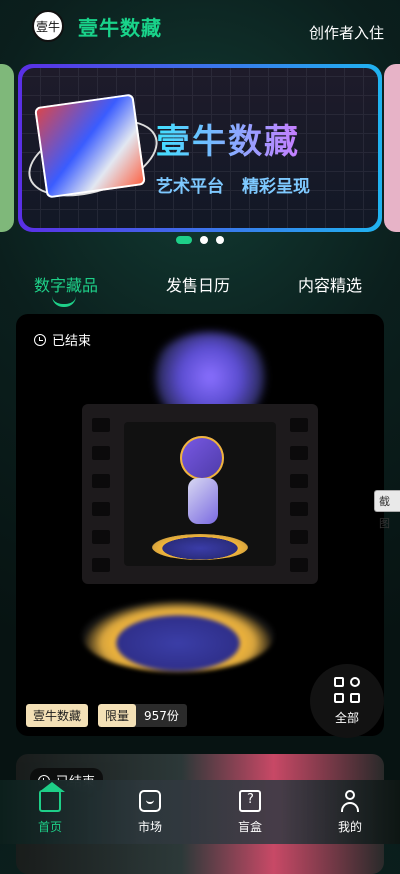 Image resolution: width=400 pixels, height=874 pixels. I want to click on nav-profile: 我的, so click(350, 812).